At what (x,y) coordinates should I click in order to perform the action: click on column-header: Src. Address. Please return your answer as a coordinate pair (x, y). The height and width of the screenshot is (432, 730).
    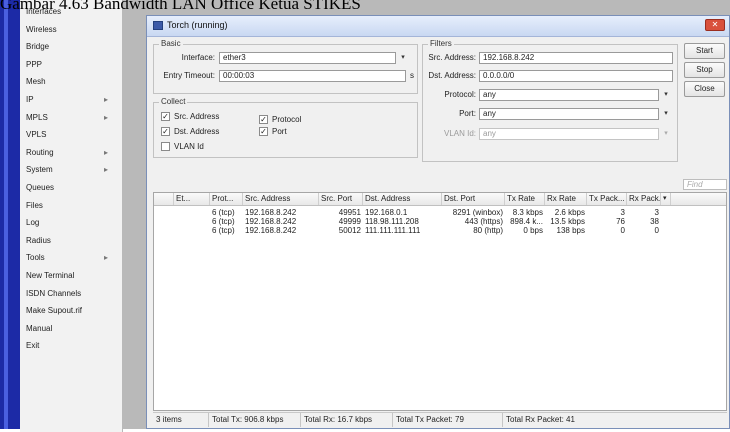
    Looking at the image, I should click on (281, 199).